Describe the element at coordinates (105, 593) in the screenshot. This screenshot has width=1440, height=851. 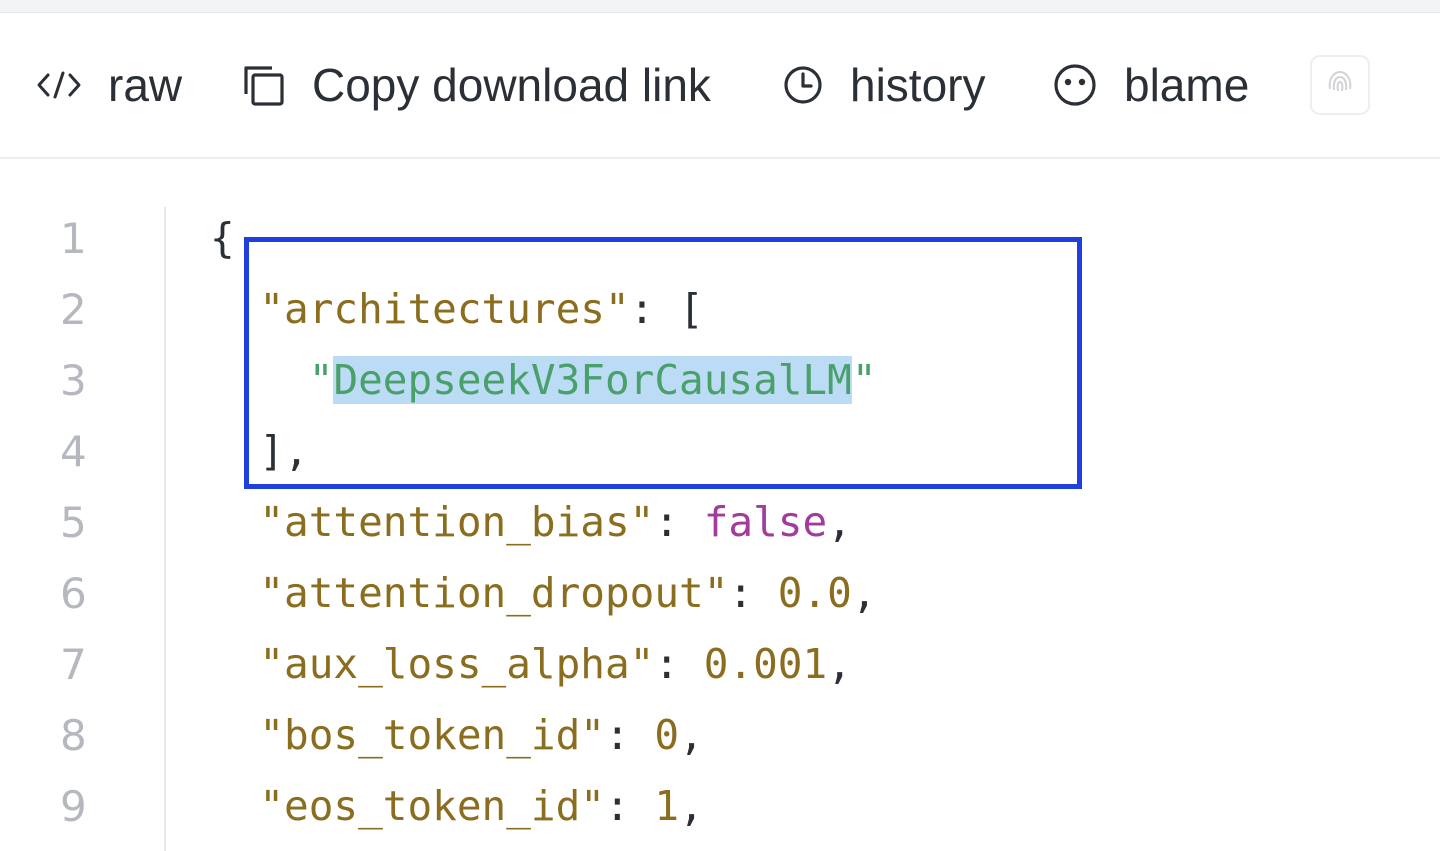
I see `line-number: 6` at that location.